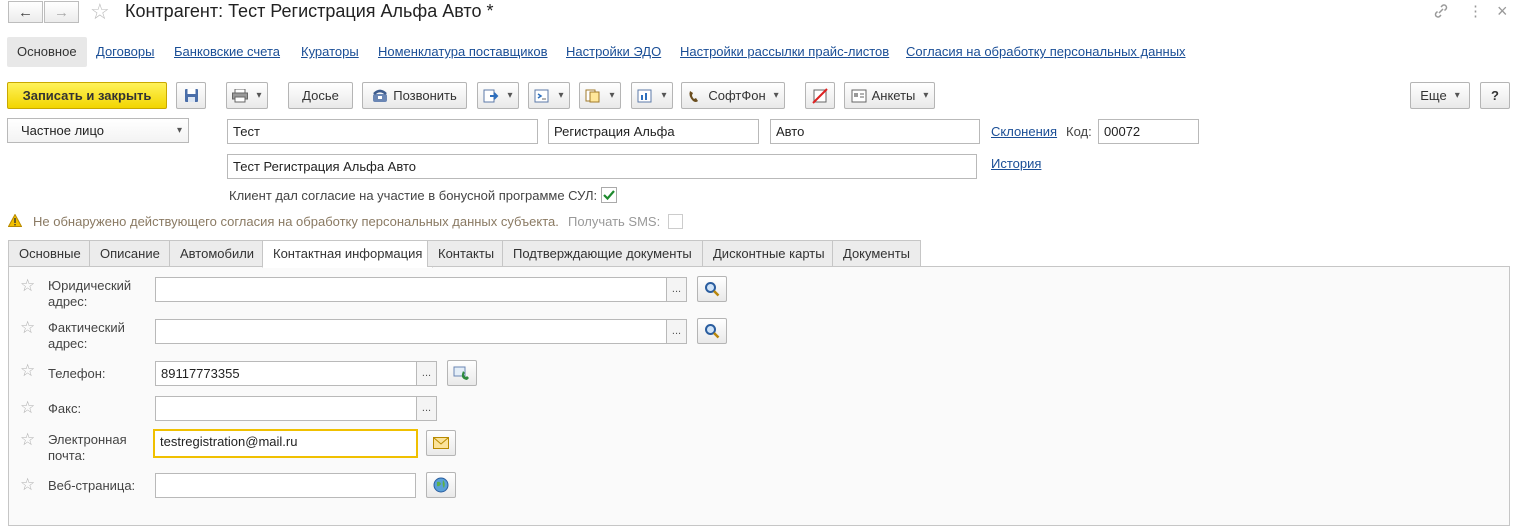 This screenshot has width=1519, height=526. What do you see at coordinates (784, 52) in the screenshot?
I see `section-pricelist-settings: Настройки рассылки прайс-листов` at bounding box center [784, 52].